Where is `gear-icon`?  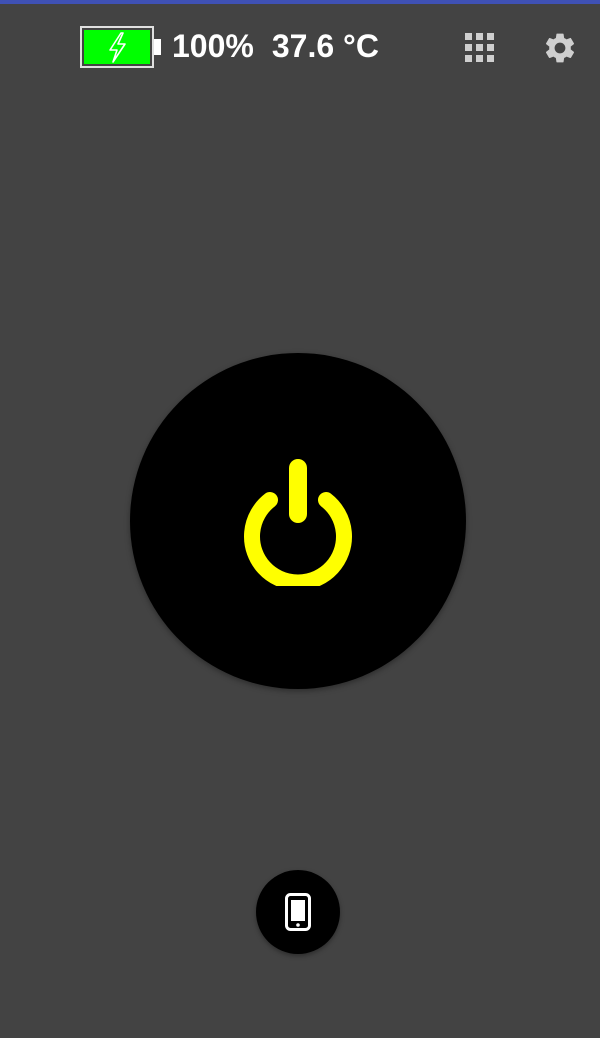 gear-icon is located at coordinates (560, 48).